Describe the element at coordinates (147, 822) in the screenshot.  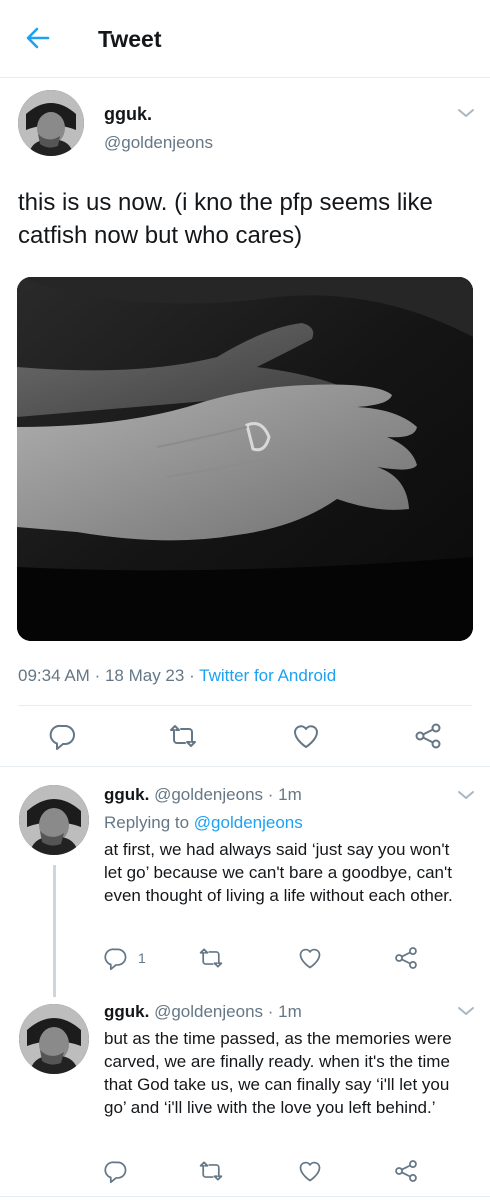
I see `replying-to-prefix: Replying to` at that location.